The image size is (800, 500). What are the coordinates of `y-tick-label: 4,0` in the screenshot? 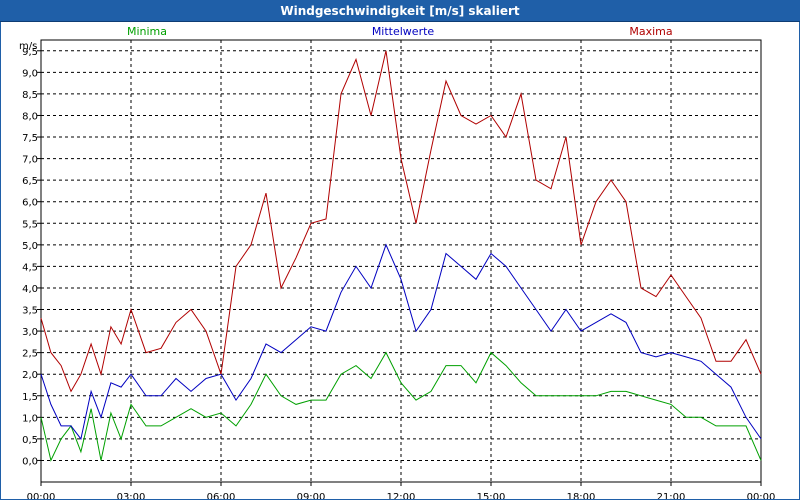 It's located at (30, 289).